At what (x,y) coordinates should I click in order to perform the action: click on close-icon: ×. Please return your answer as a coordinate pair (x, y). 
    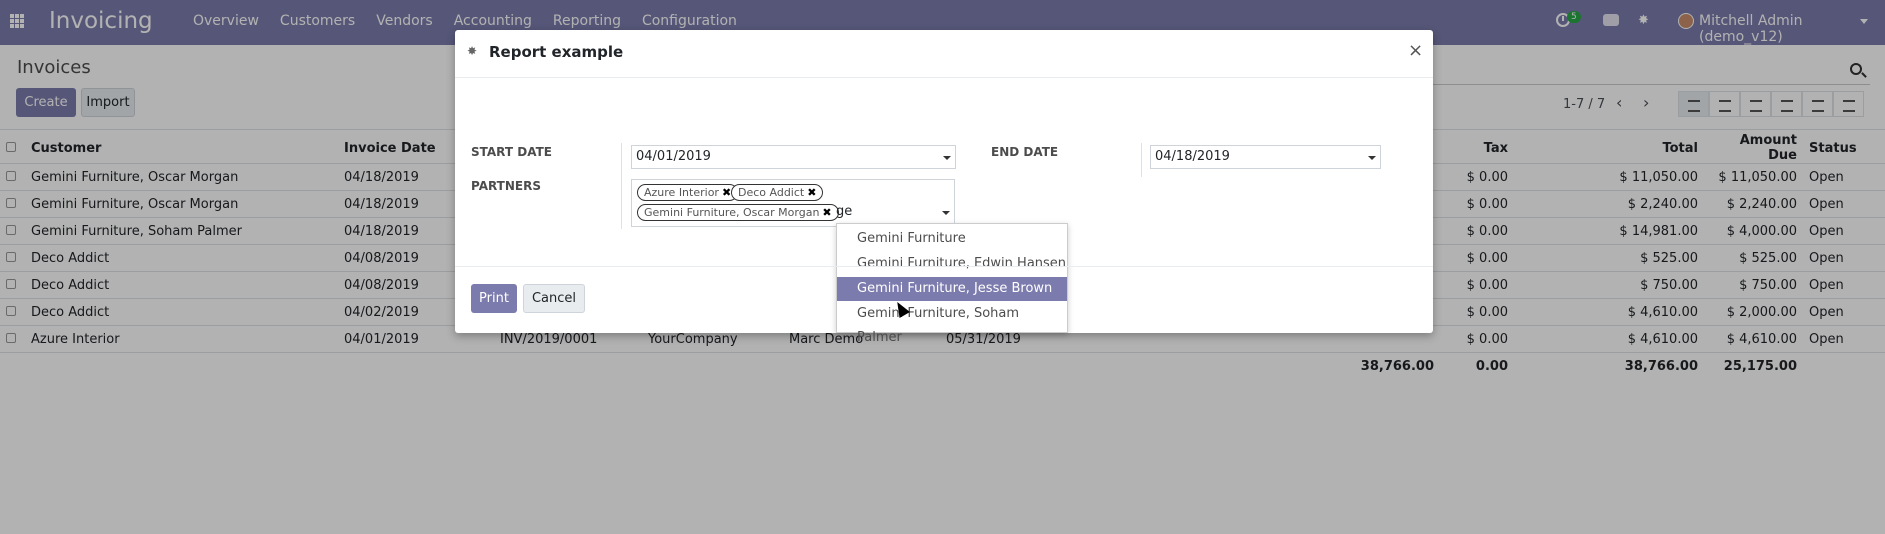
    Looking at the image, I should click on (1415, 50).